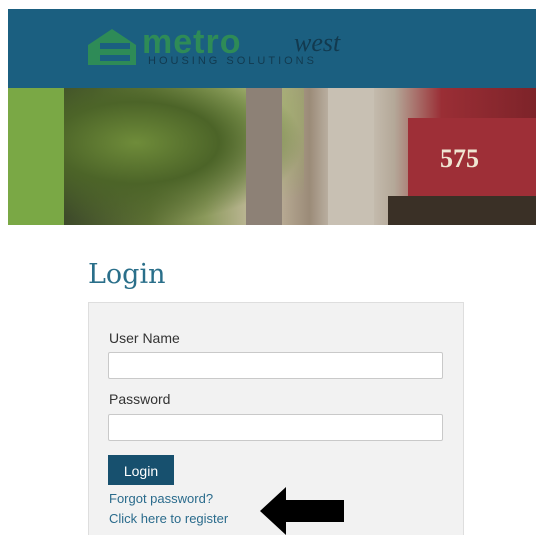  I want to click on arrow-left-icon, so click(302, 511).